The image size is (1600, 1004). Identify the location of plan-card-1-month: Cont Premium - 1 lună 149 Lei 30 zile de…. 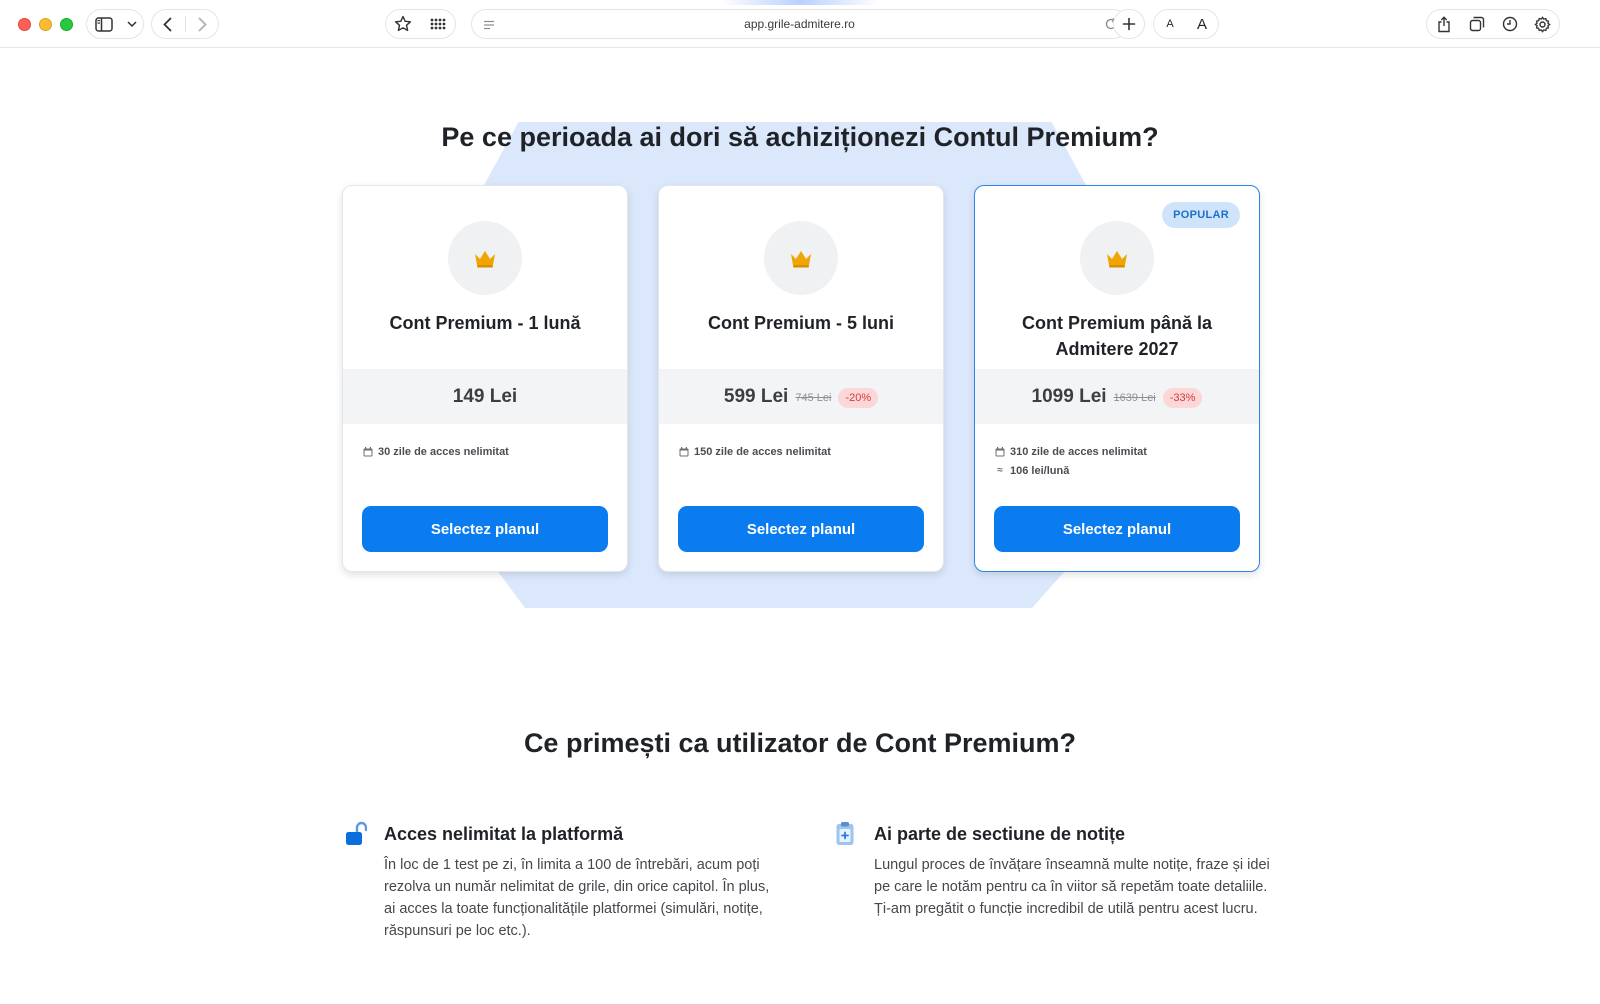
(485, 378).